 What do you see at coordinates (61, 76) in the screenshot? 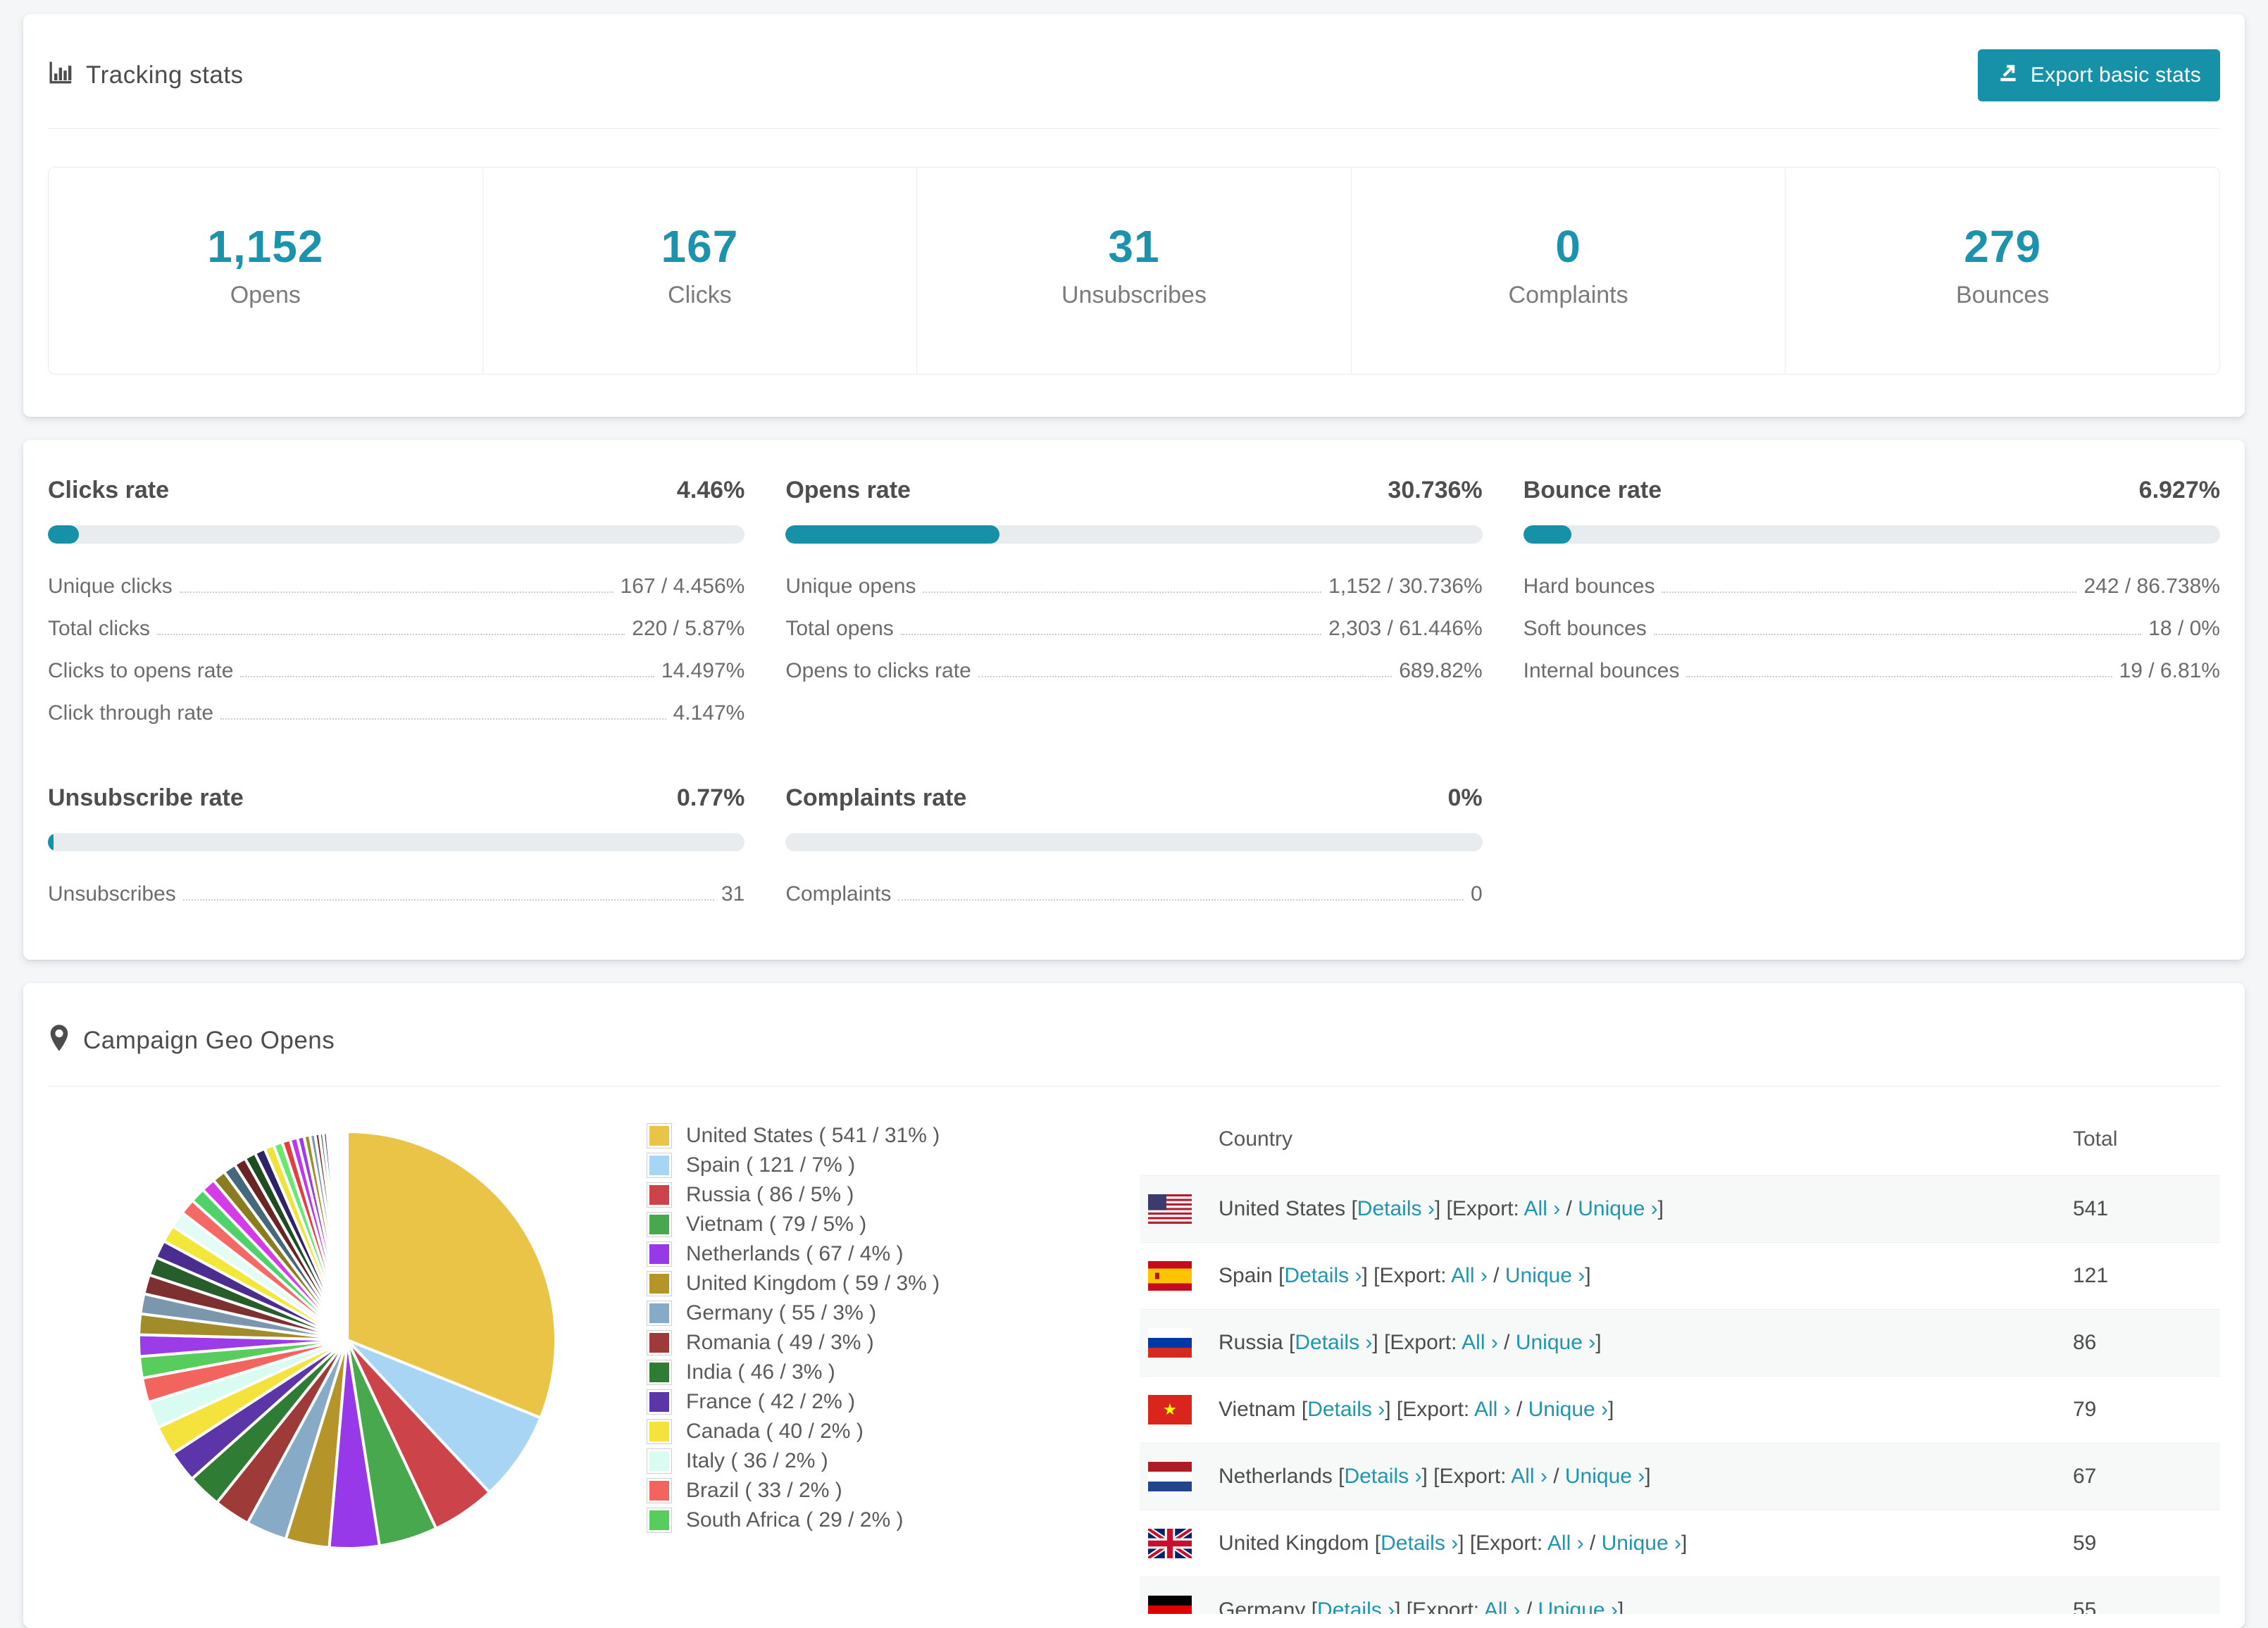
I see `bar-chart-icon` at bounding box center [61, 76].